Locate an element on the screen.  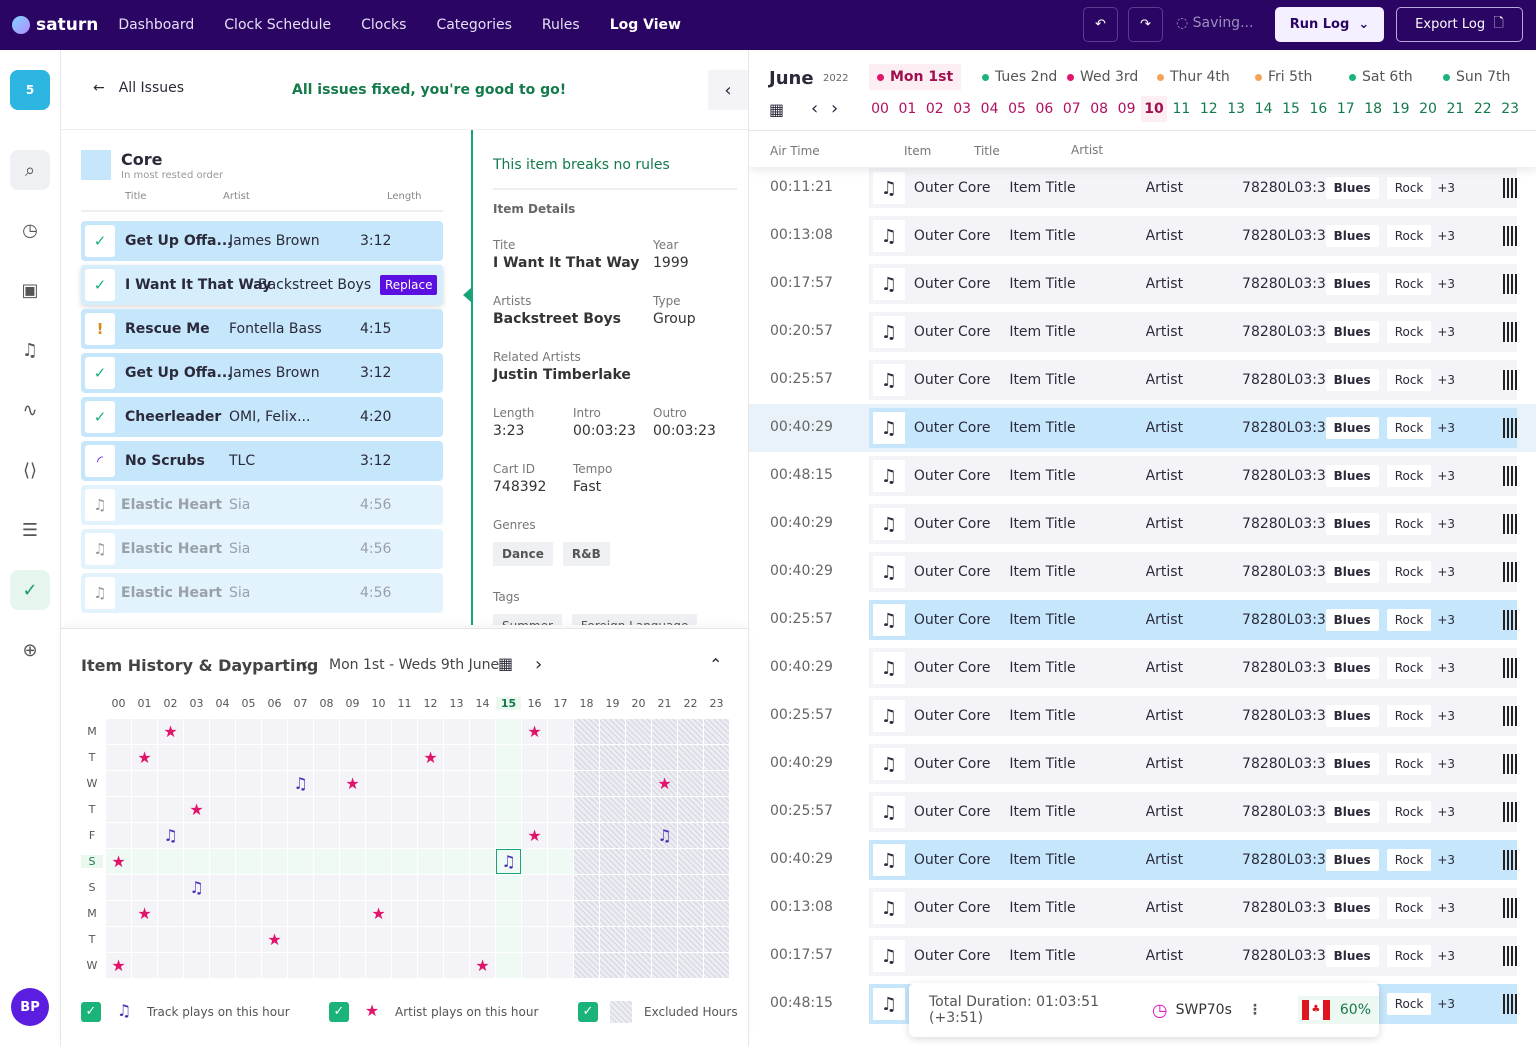
hour-tab: 00 is located at coordinates (880, 109).